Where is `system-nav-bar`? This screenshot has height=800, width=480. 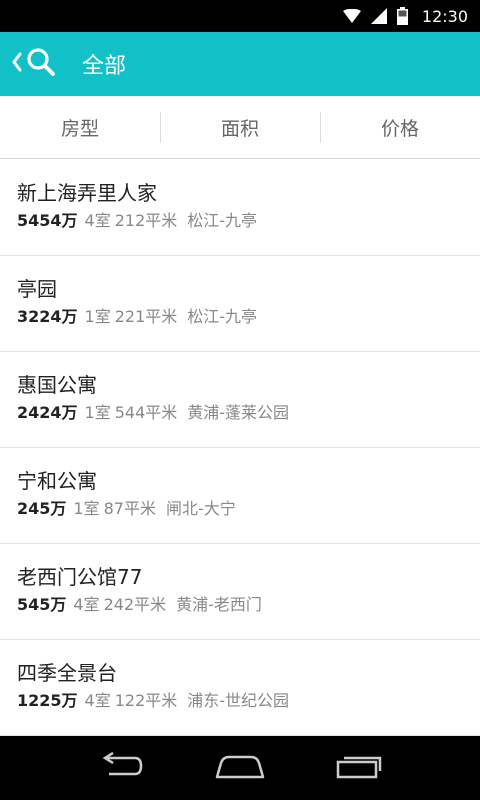 system-nav-bar is located at coordinates (240, 768).